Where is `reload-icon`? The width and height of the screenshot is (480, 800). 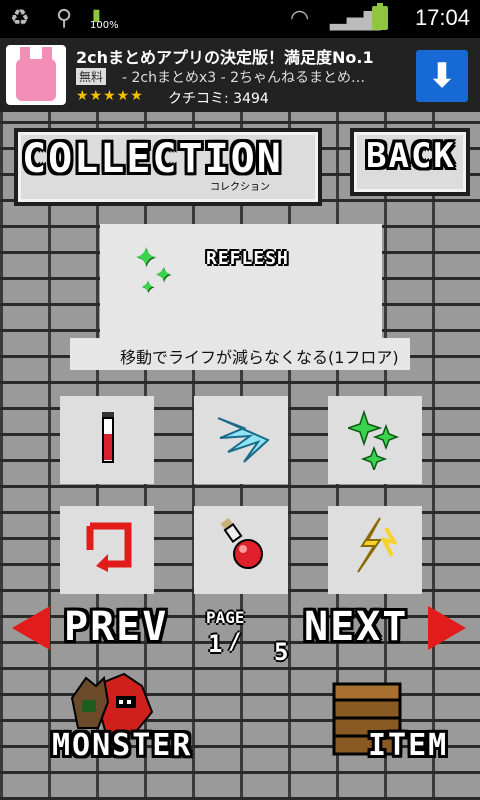 reload-icon is located at coordinates (109, 546).